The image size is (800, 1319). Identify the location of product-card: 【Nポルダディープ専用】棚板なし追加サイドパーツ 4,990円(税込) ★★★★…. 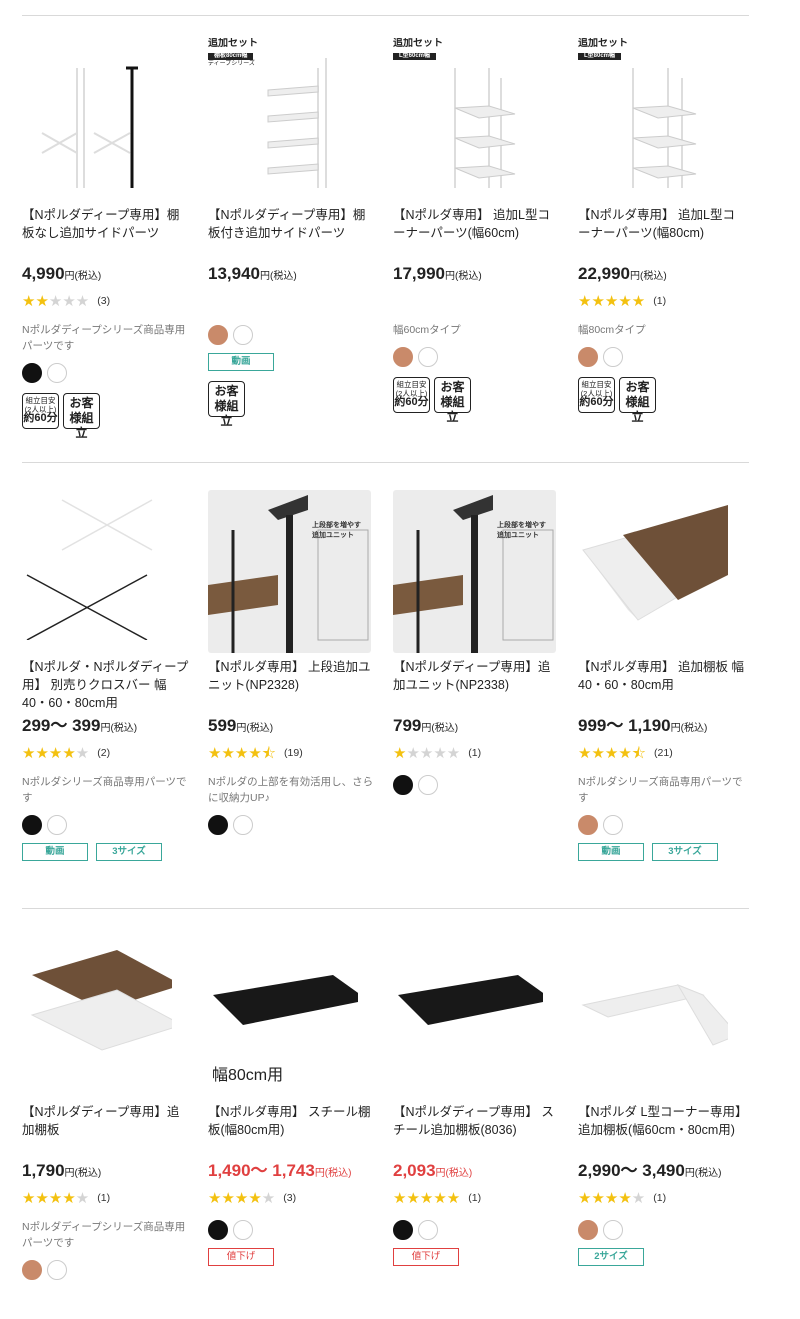
(106, 239).